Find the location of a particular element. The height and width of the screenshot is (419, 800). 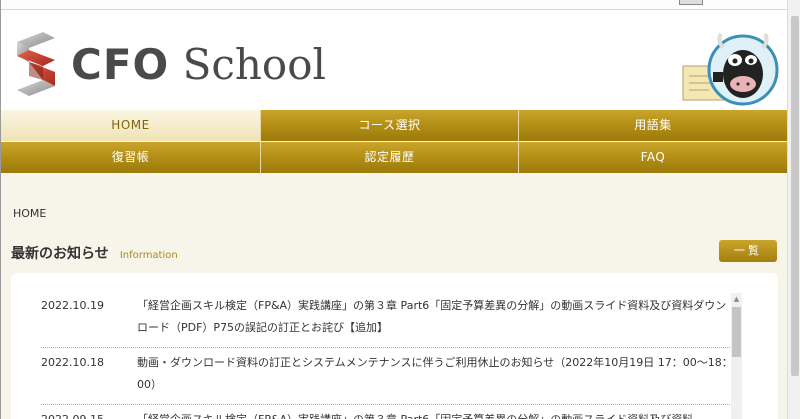

section-title: 最新のお知らせ is located at coordinates (60, 254).